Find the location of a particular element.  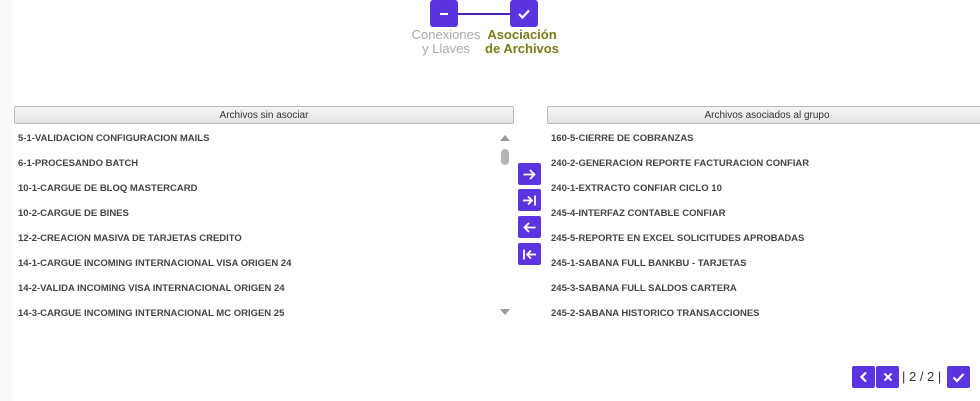

arrow-right-all-icon is located at coordinates (529, 200).